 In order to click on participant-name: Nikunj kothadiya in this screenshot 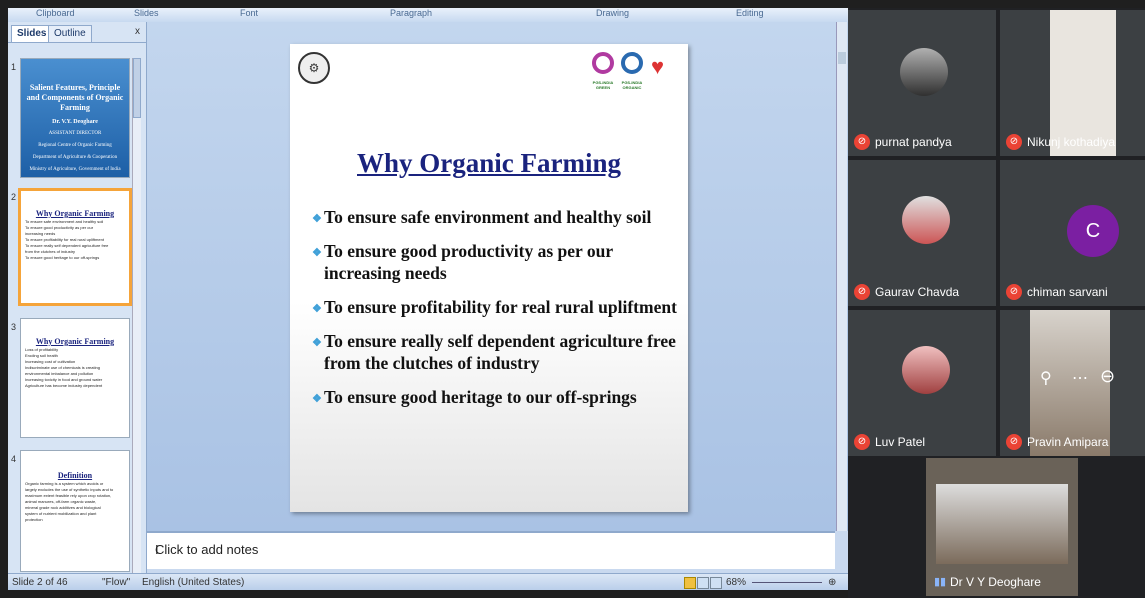, I will do `click(1071, 142)`.